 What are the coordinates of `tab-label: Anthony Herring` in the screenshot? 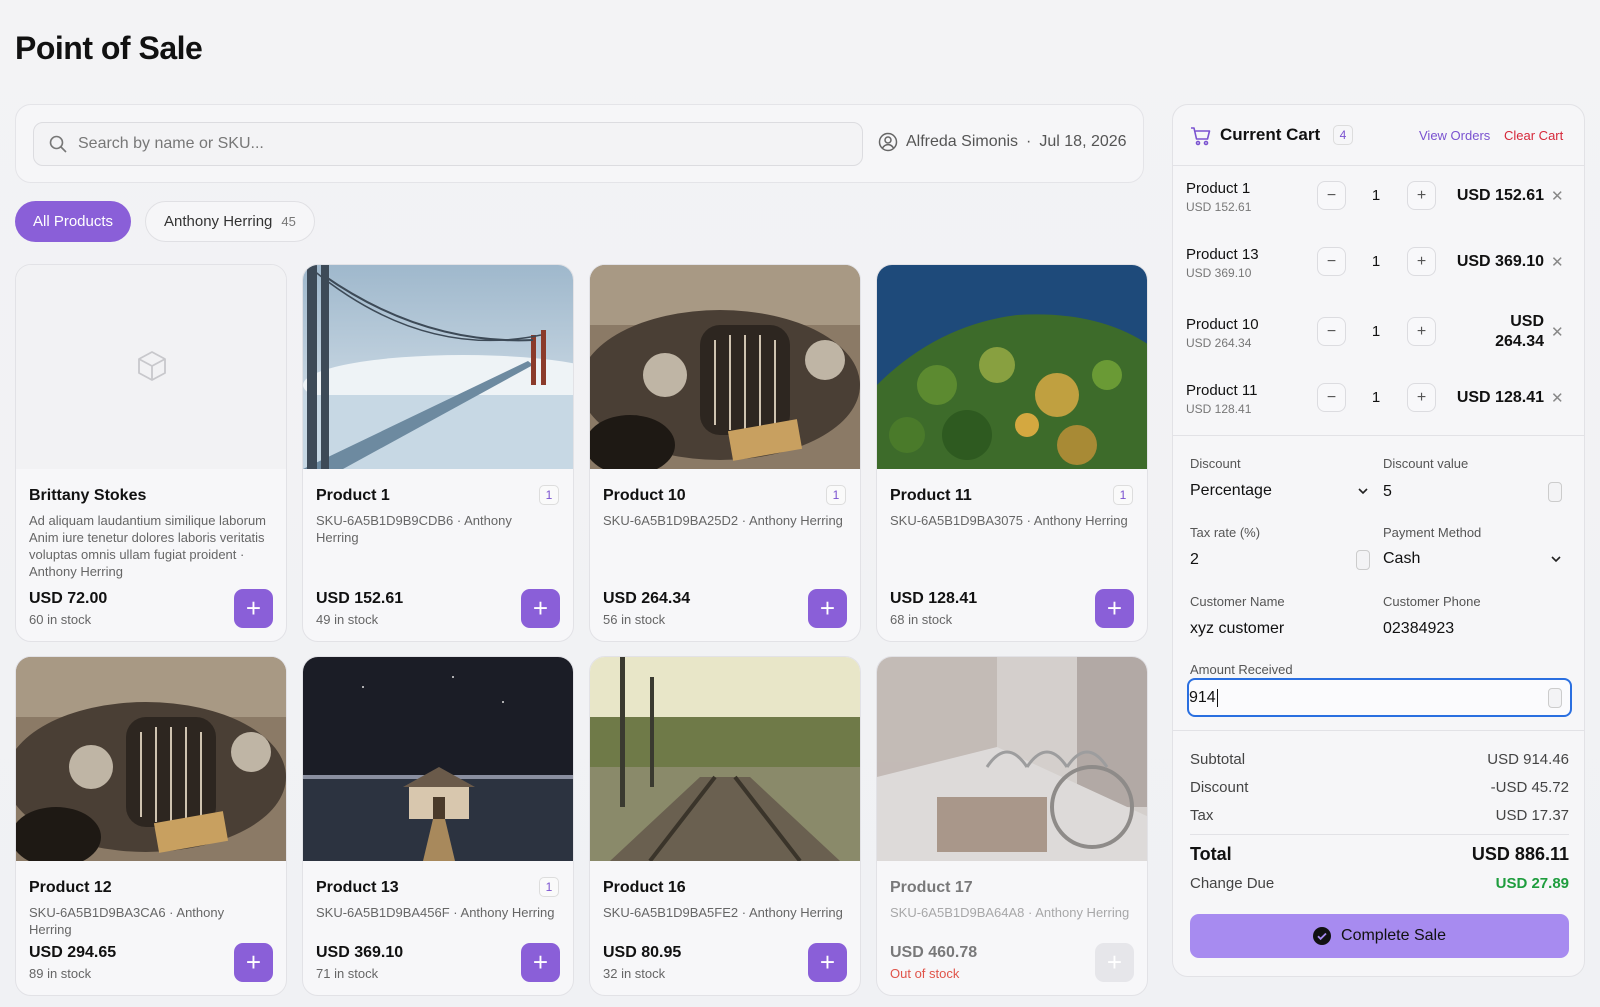 It's located at (218, 221).